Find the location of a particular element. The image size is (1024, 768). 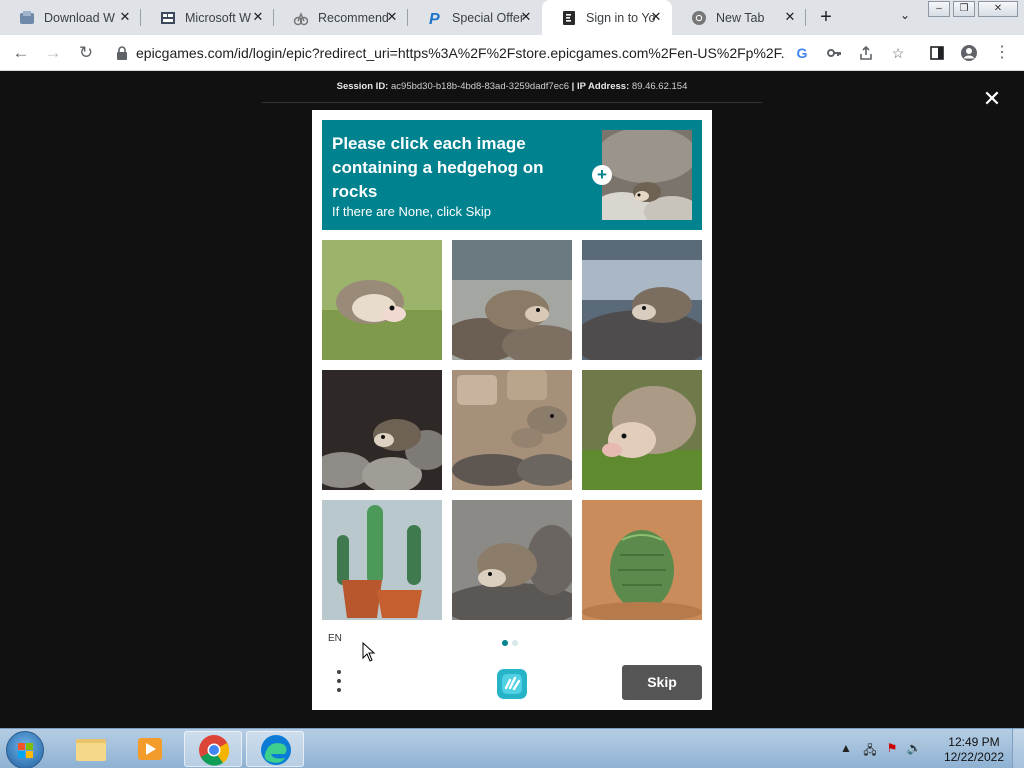

more-options-icon is located at coordinates (339, 682).